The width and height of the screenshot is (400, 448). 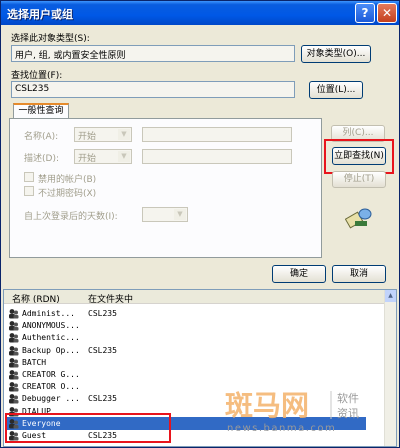 I want to click on svg-text: news.banma.com, so click(x=281, y=428).